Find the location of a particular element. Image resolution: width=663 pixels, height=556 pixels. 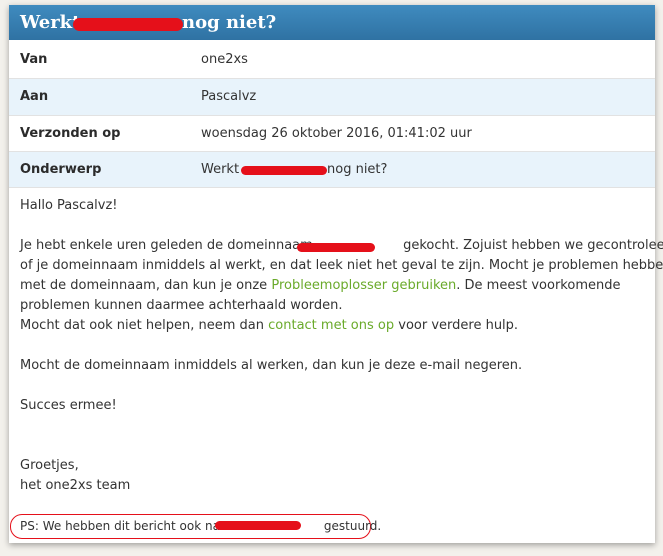

signature-line-2: het one2xs team is located at coordinates (75, 485).